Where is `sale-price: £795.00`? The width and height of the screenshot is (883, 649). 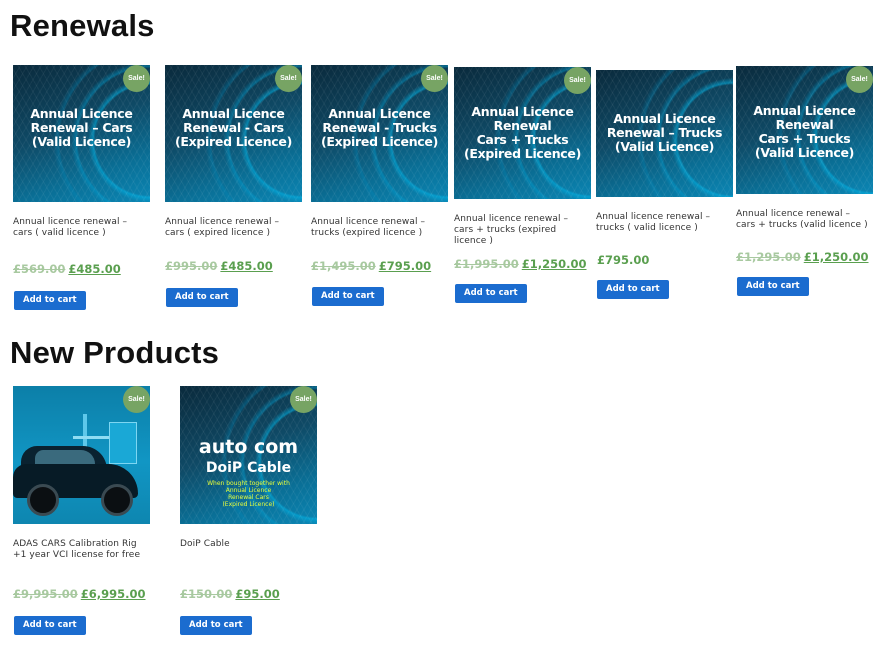
sale-price: £795.00 is located at coordinates (405, 266).